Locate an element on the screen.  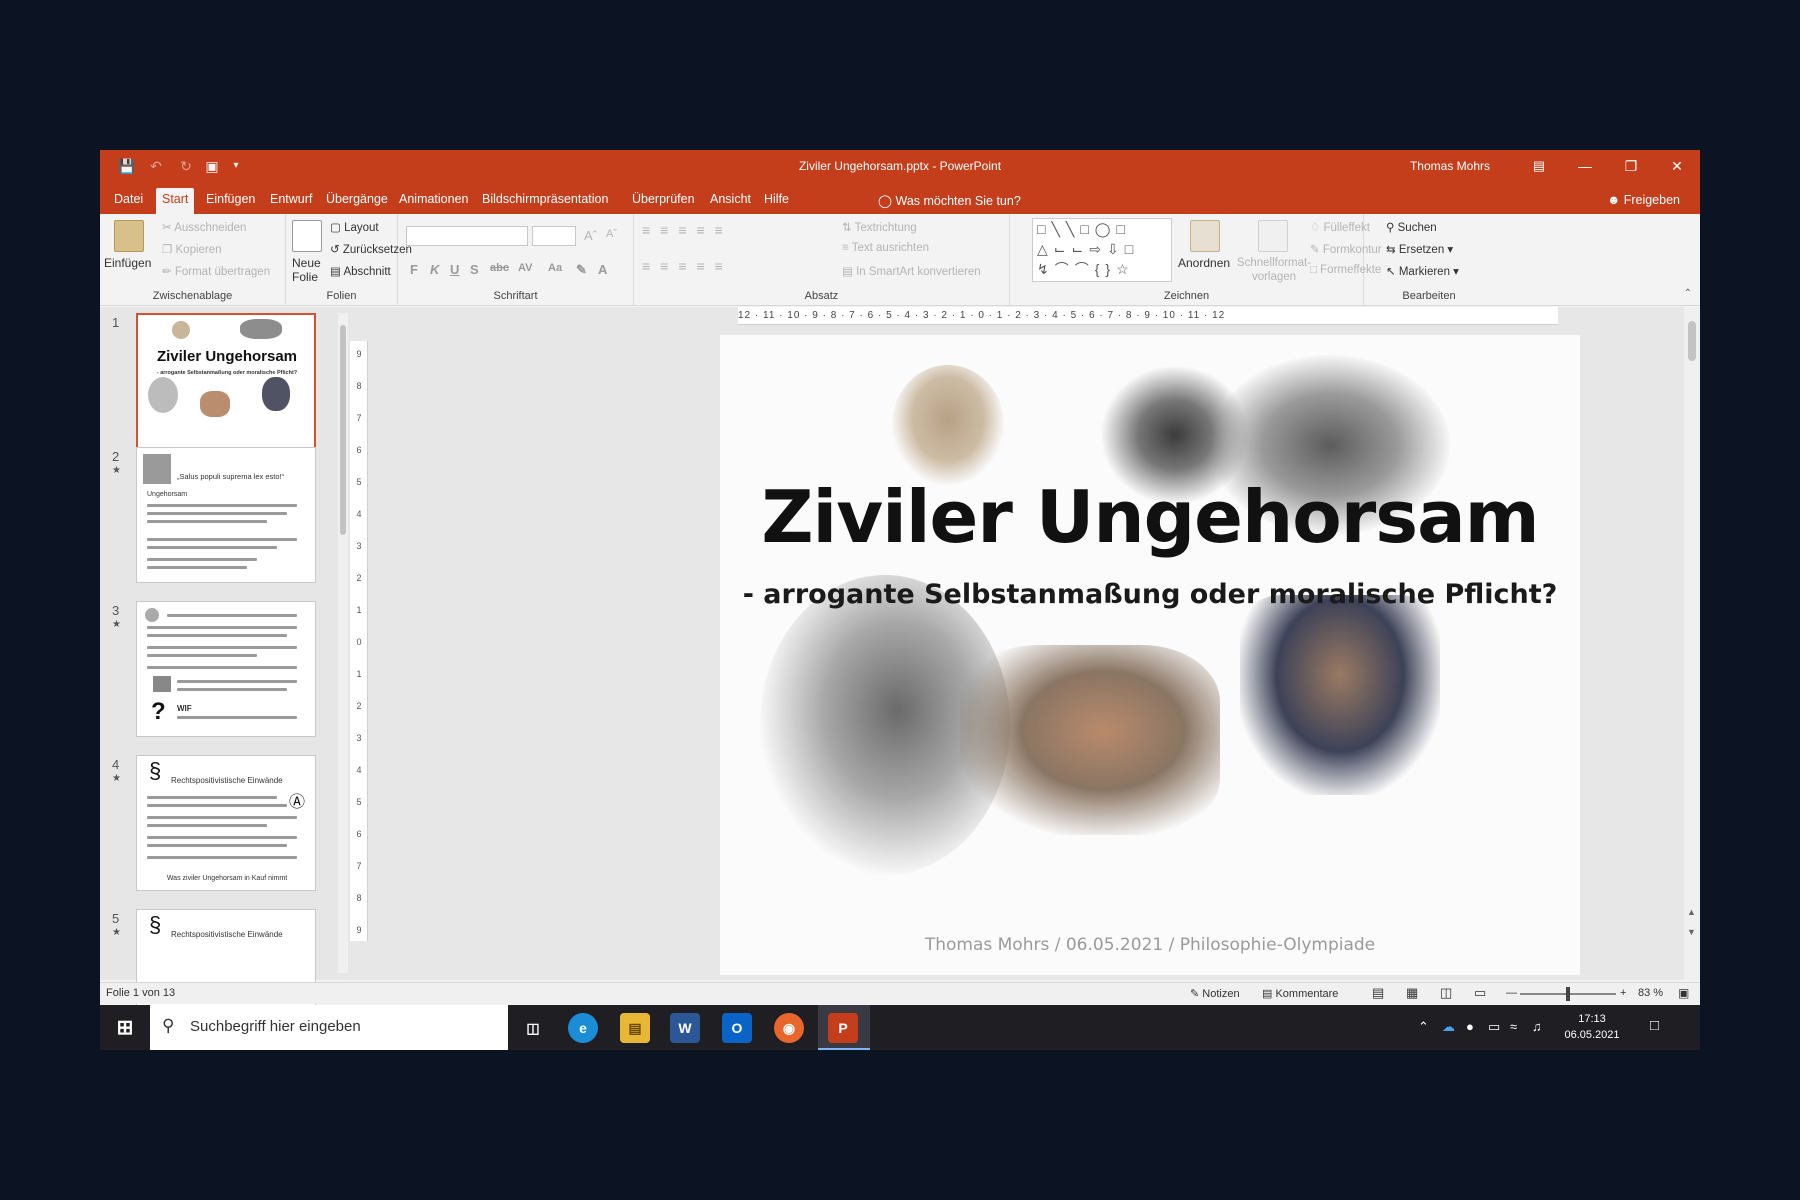
bold-icon: F is located at coordinates (414, 269).